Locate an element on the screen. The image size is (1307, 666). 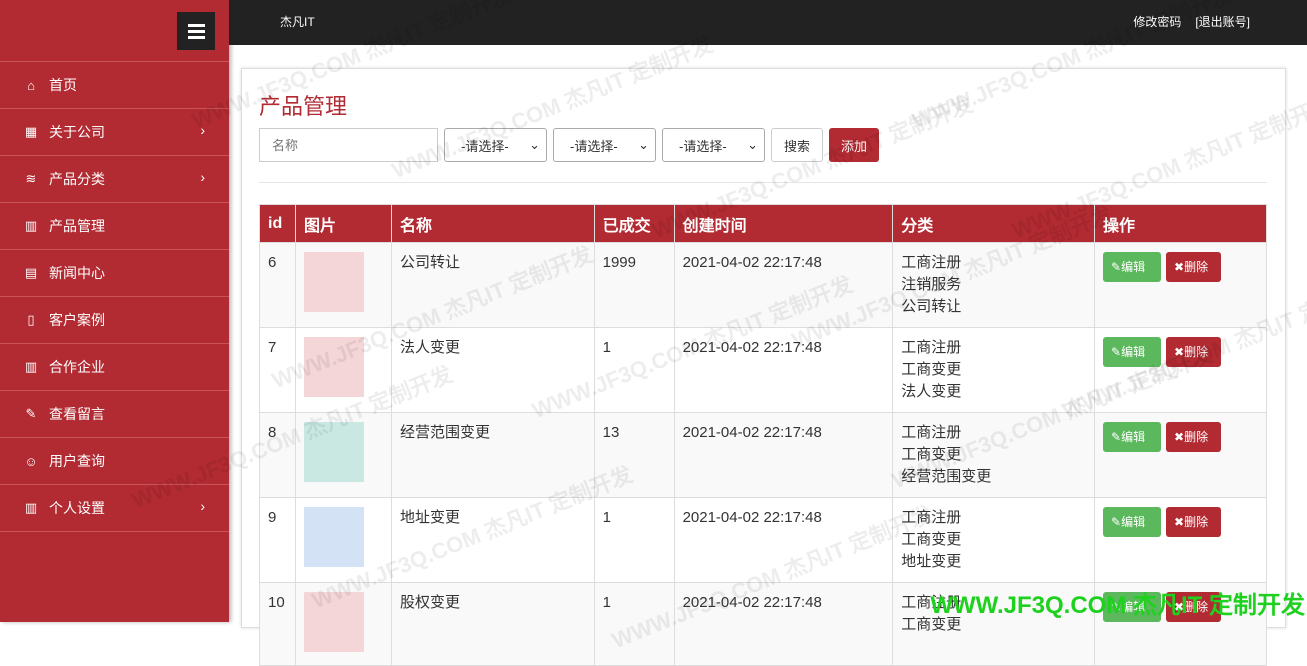
layers-icon: ≋ is located at coordinates (31, 178).